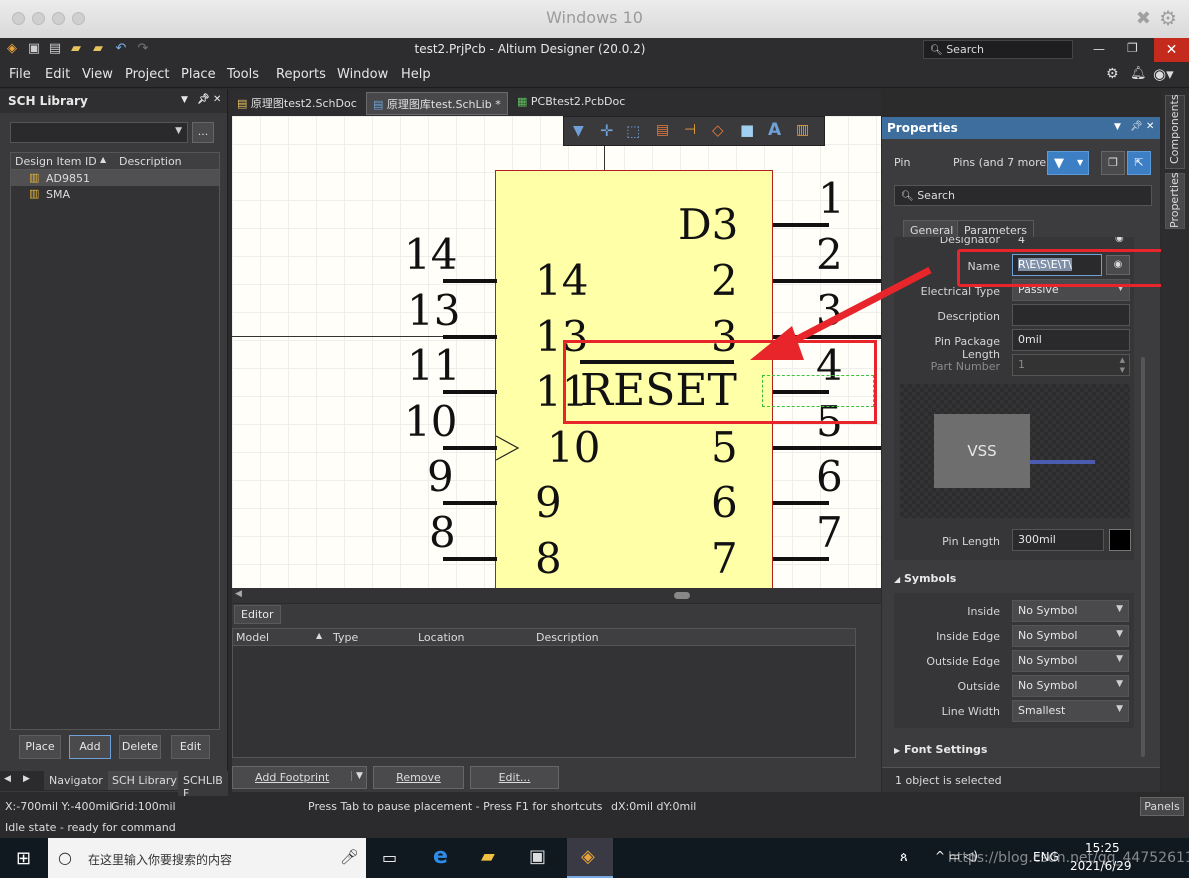 The image size is (1189, 878). I want to click on dropdown-arrow-icon: ▼, so click(357, 776).